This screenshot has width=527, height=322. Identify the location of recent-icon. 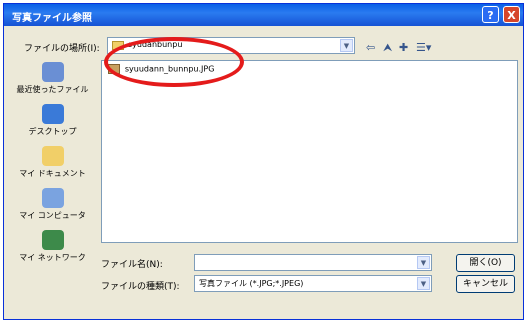
(52, 72).